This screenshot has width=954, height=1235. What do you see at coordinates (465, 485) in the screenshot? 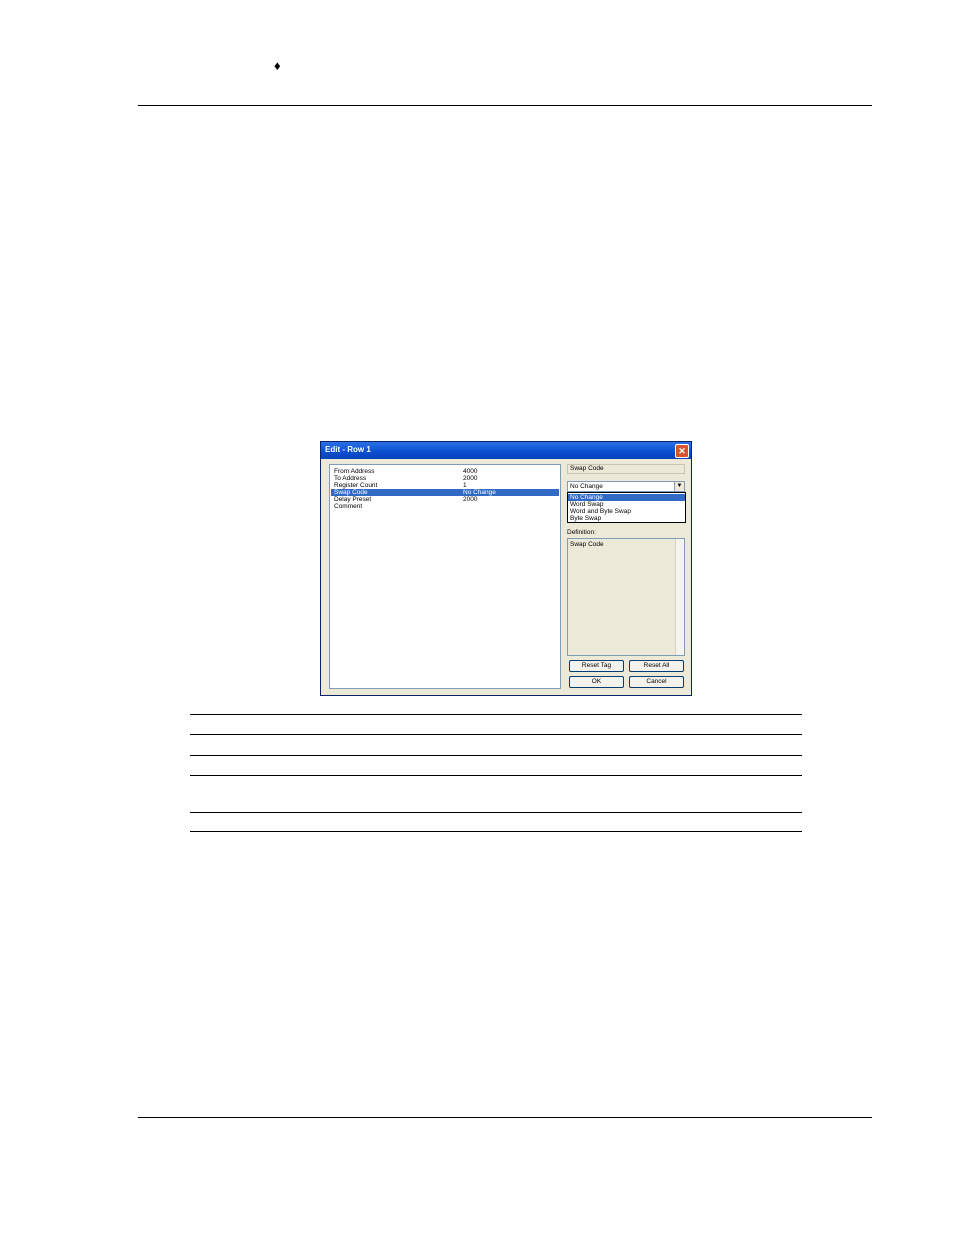
I see `row-value: 1` at bounding box center [465, 485].